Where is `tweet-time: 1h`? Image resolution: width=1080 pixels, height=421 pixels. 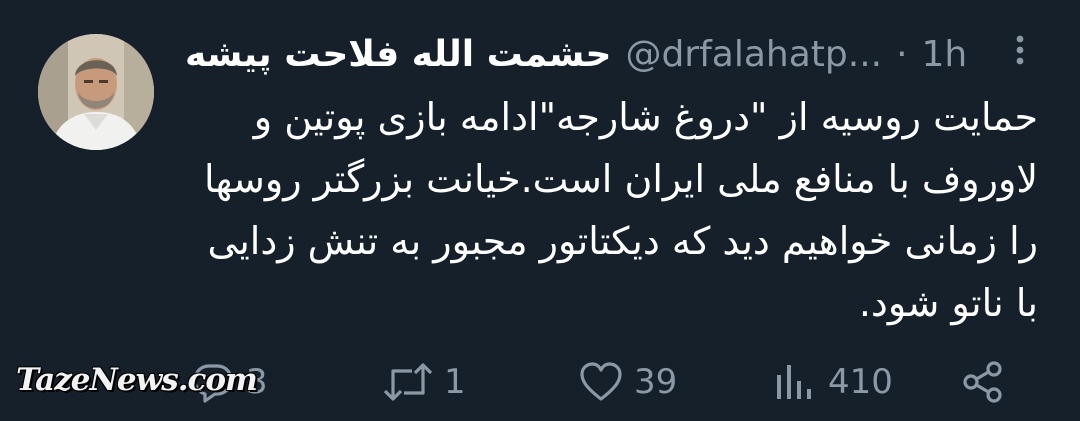 tweet-time: 1h is located at coordinates (945, 54).